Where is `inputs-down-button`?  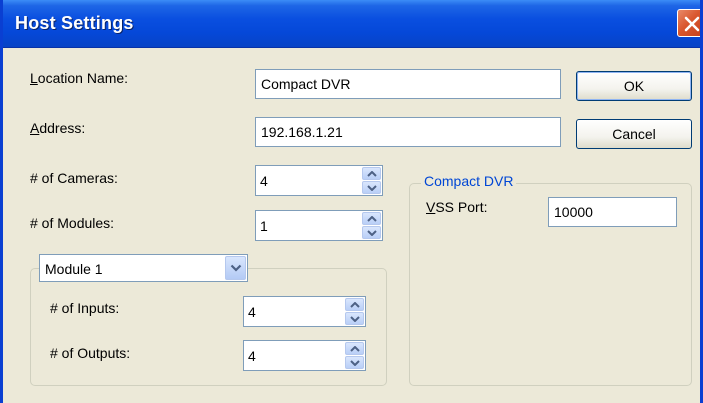 inputs-down-button is located at coordinates (354, 318).